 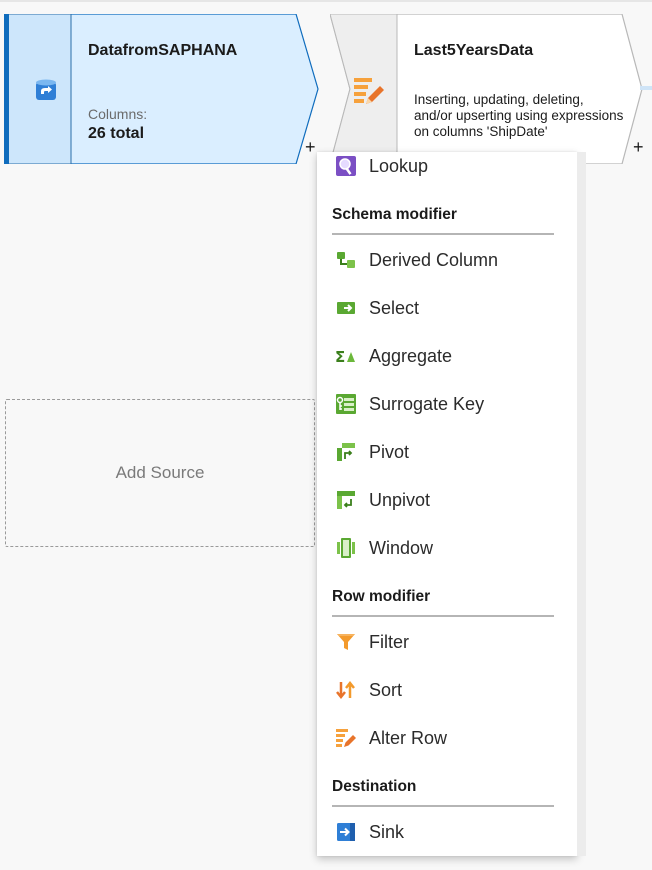 What do you see at coordinates (447, 308) in the screenshot?
I see `menu-item-select: Select` at bounding box center [447, 308].